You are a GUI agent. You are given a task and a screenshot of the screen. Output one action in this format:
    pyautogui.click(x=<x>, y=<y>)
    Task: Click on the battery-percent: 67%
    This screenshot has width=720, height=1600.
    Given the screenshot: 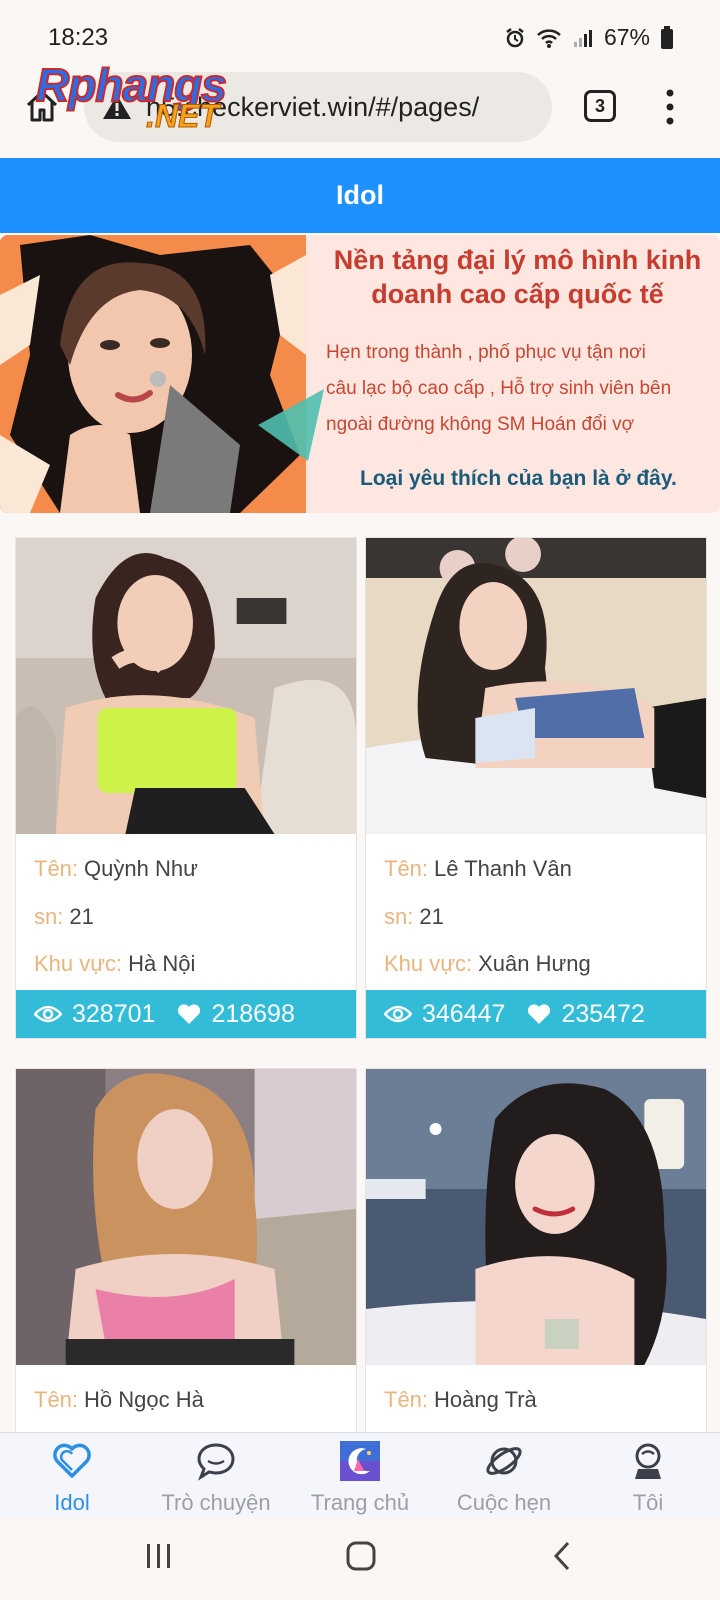 What is the action you would take?
    pyautogui.click(x=626, y=37)
    